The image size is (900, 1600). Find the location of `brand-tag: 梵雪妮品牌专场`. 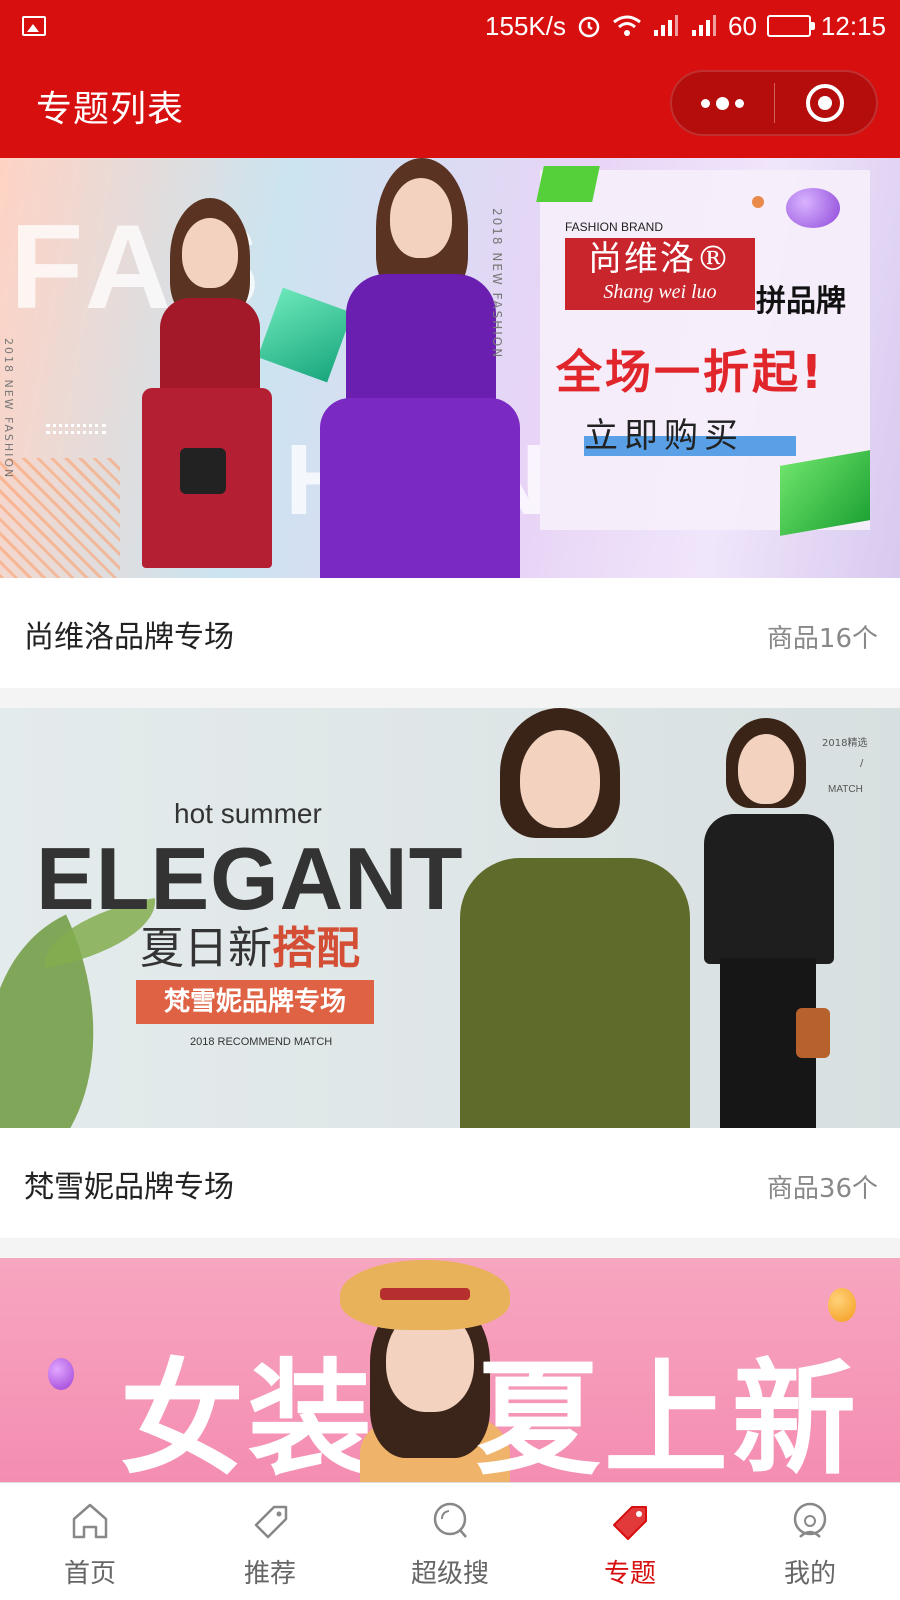

brand-tag: 梵雪妮品牌专场 is located at coordinates (255, 1002).